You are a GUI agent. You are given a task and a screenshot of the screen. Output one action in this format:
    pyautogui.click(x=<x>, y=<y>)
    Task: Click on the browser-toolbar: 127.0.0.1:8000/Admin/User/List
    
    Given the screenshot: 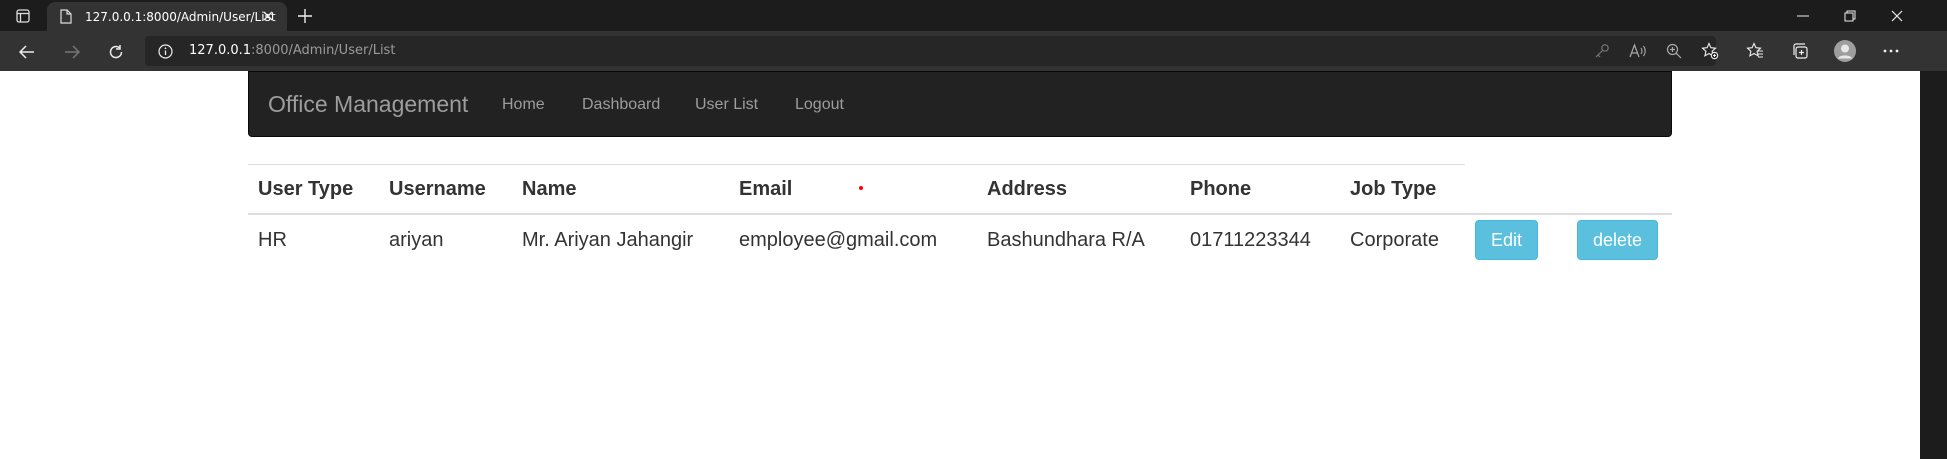 What is the action you would take?
    pyautogui.click(x=973, y=51)
    